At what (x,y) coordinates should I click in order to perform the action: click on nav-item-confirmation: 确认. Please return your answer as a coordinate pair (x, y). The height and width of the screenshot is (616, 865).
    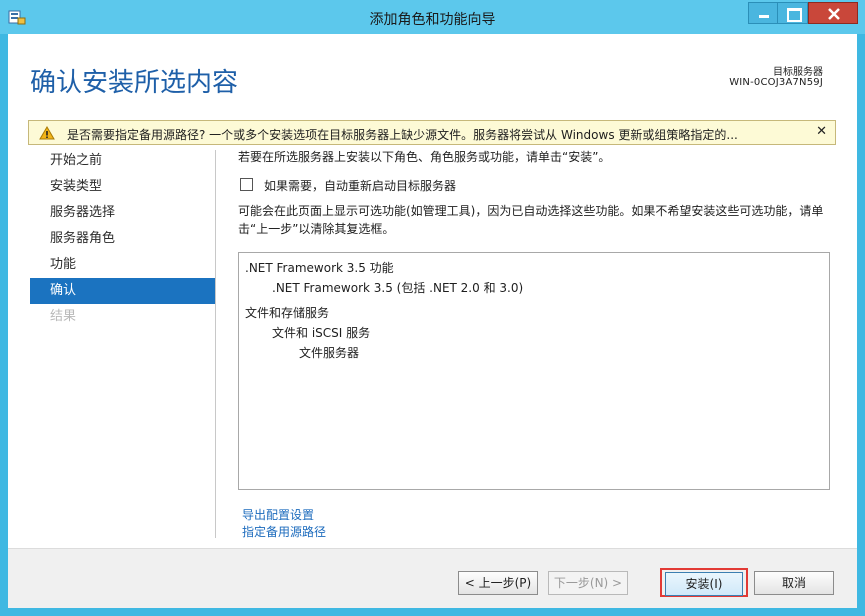
    Looking at the image, I should click on (122, 291).